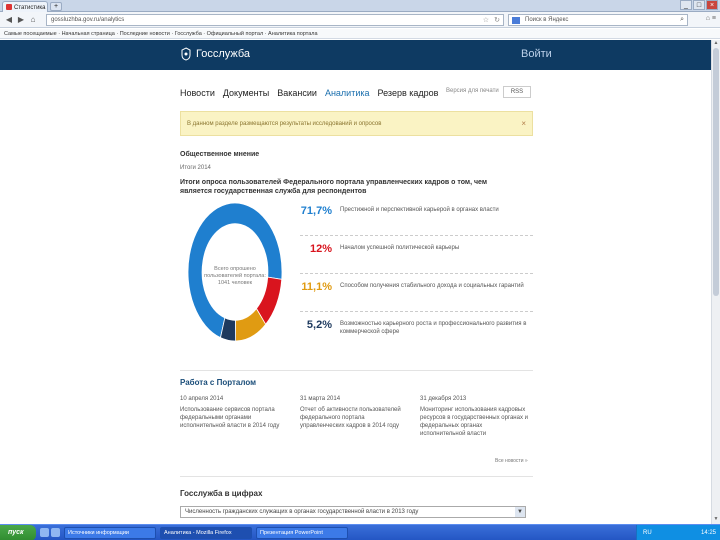 The image size is (720, 540). I want to click on language-indicator: RU, so click(647, 533).